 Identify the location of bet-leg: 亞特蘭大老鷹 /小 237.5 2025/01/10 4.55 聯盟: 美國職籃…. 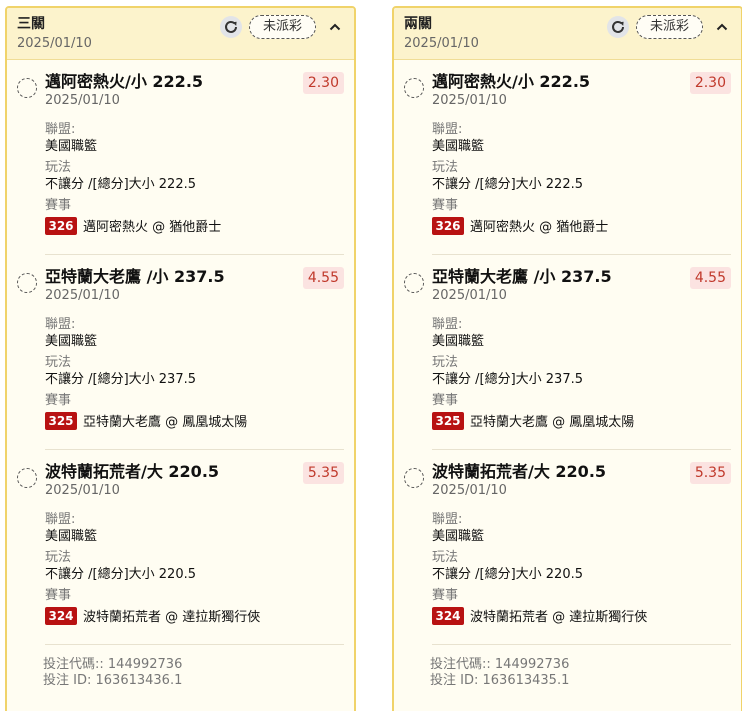
(567, 352).